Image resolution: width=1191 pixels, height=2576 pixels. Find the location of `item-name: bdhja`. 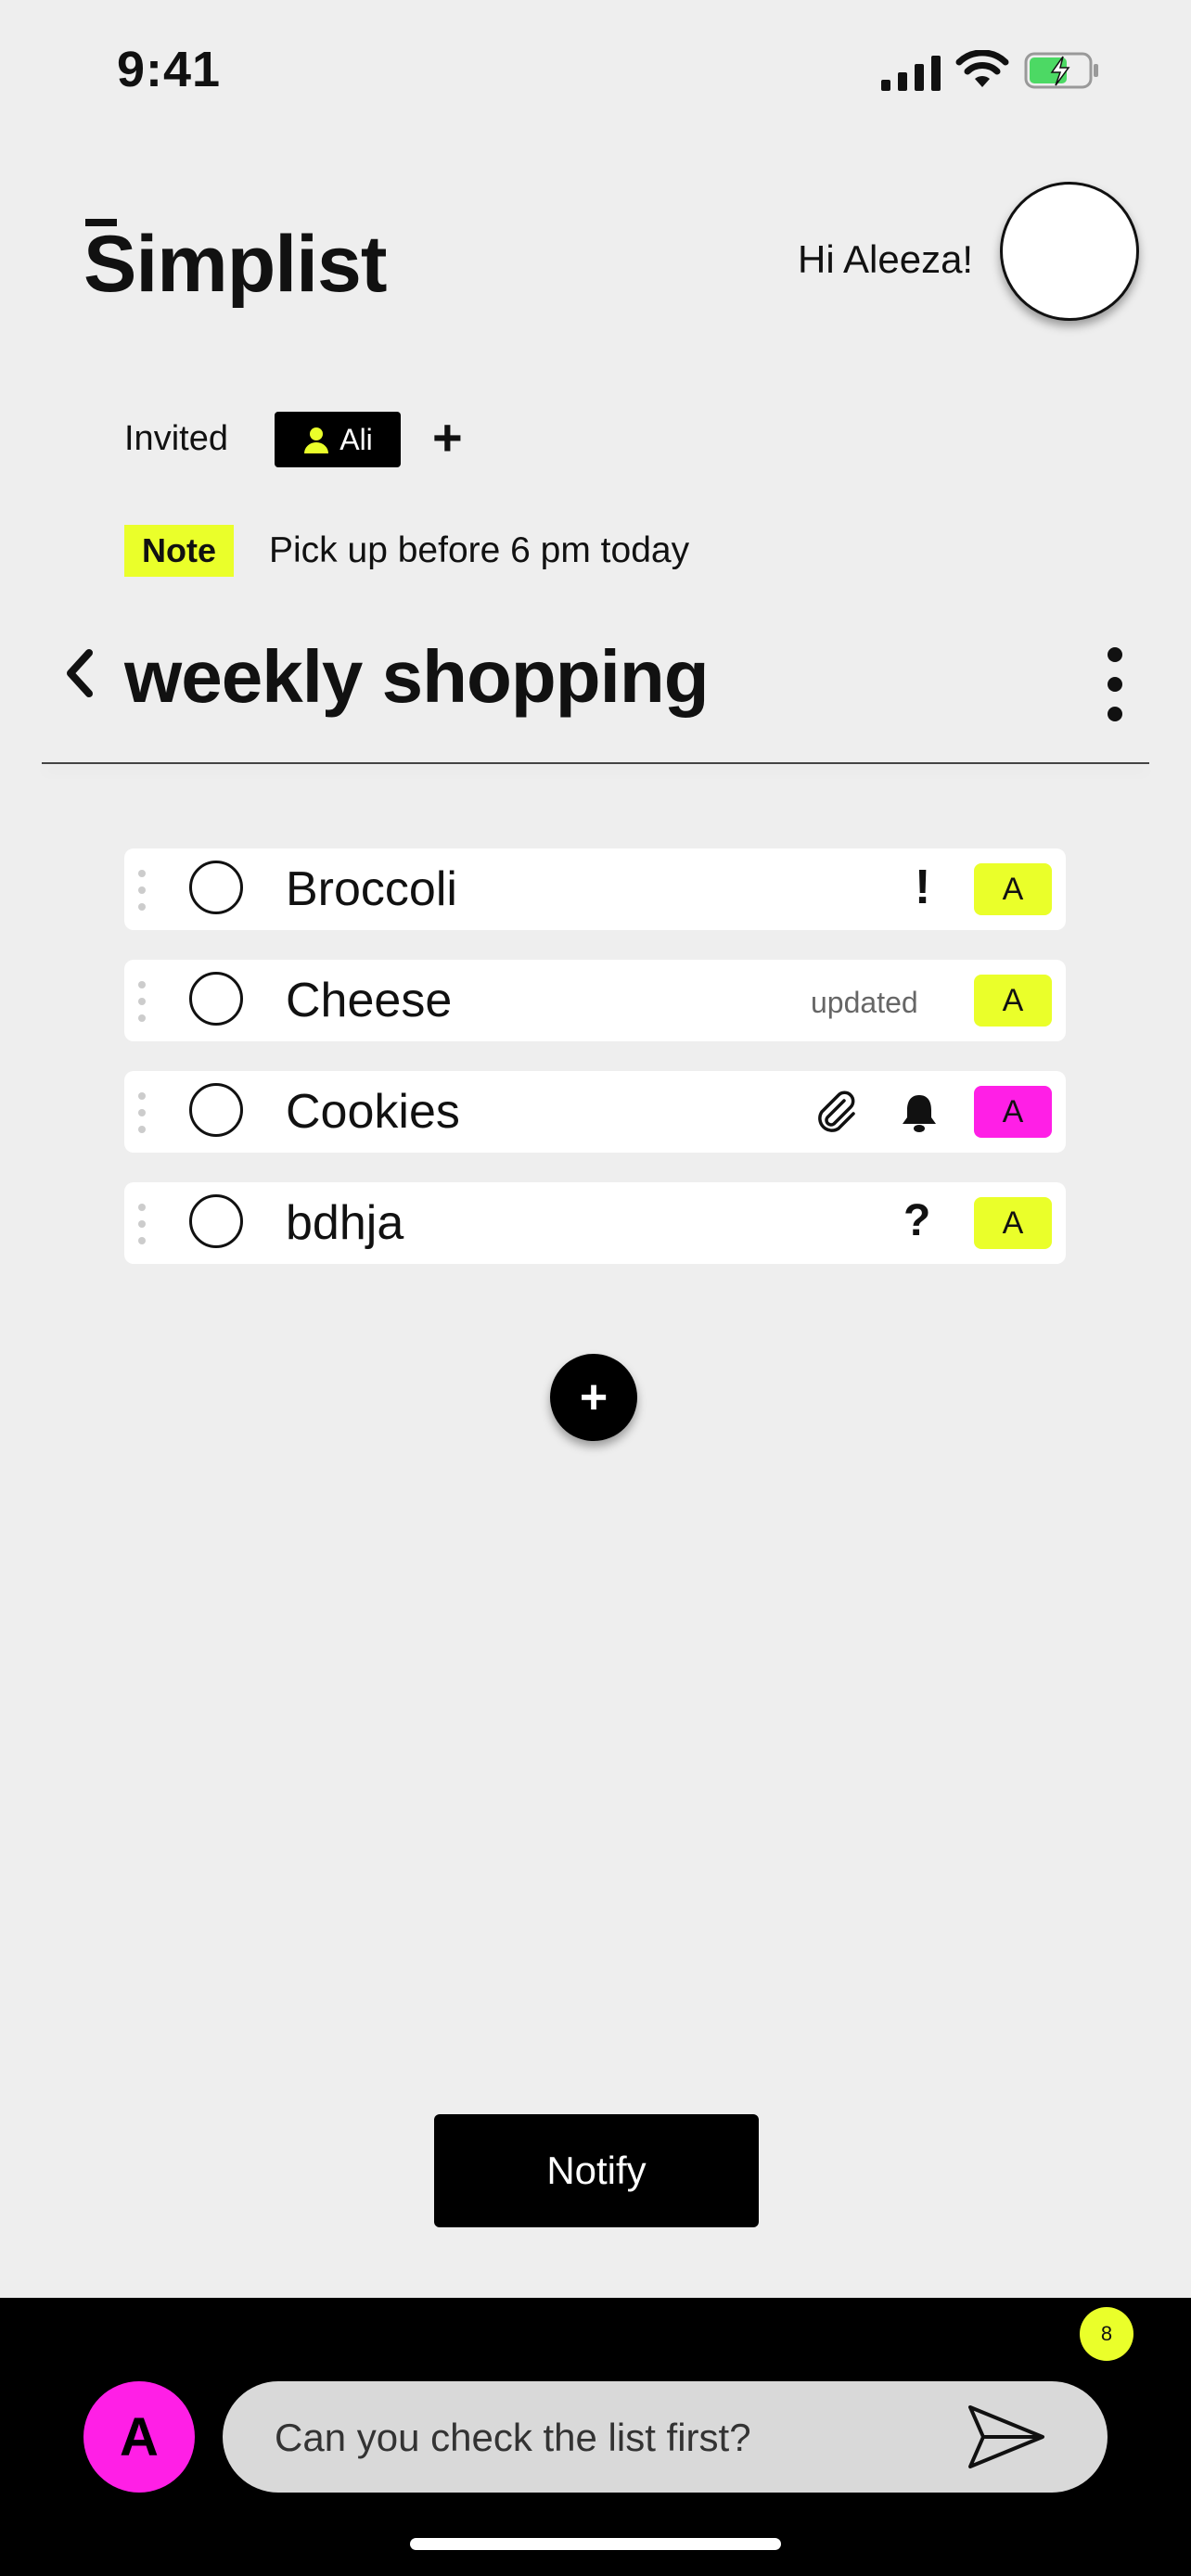

item-name: bdhja is located at coordinates (345, 1223).